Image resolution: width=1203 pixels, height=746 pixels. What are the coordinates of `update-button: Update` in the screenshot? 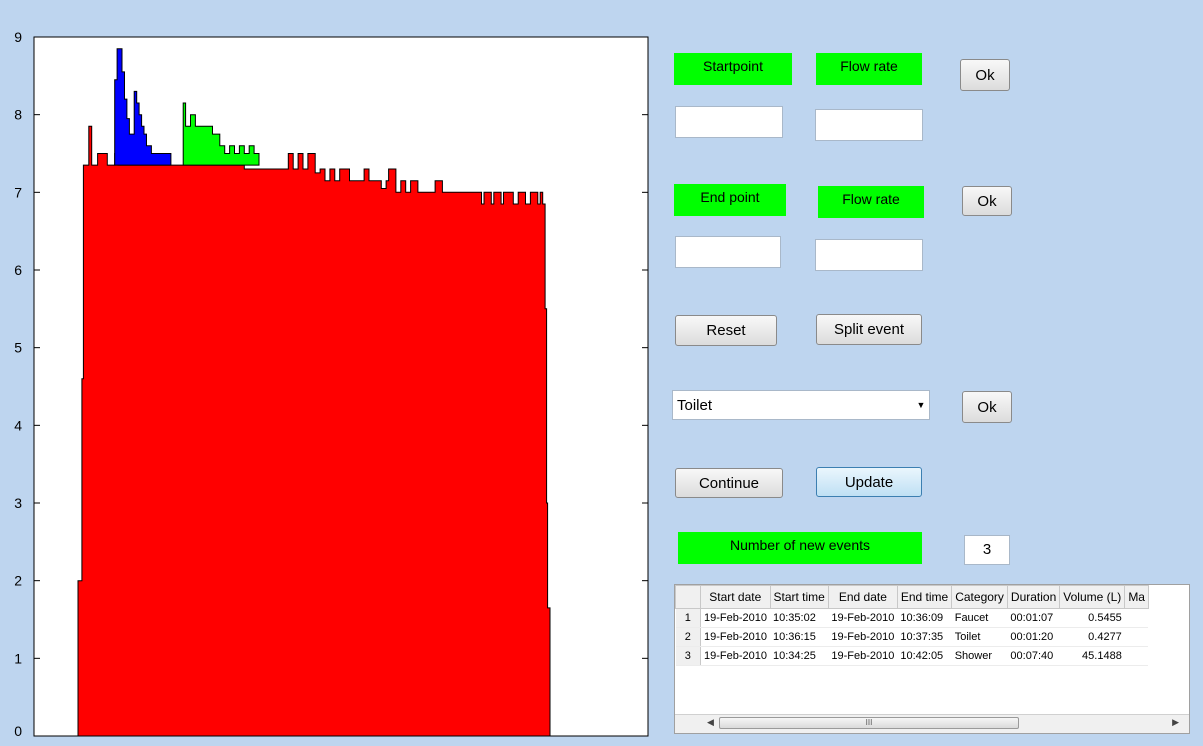 It's located at (869, 482).